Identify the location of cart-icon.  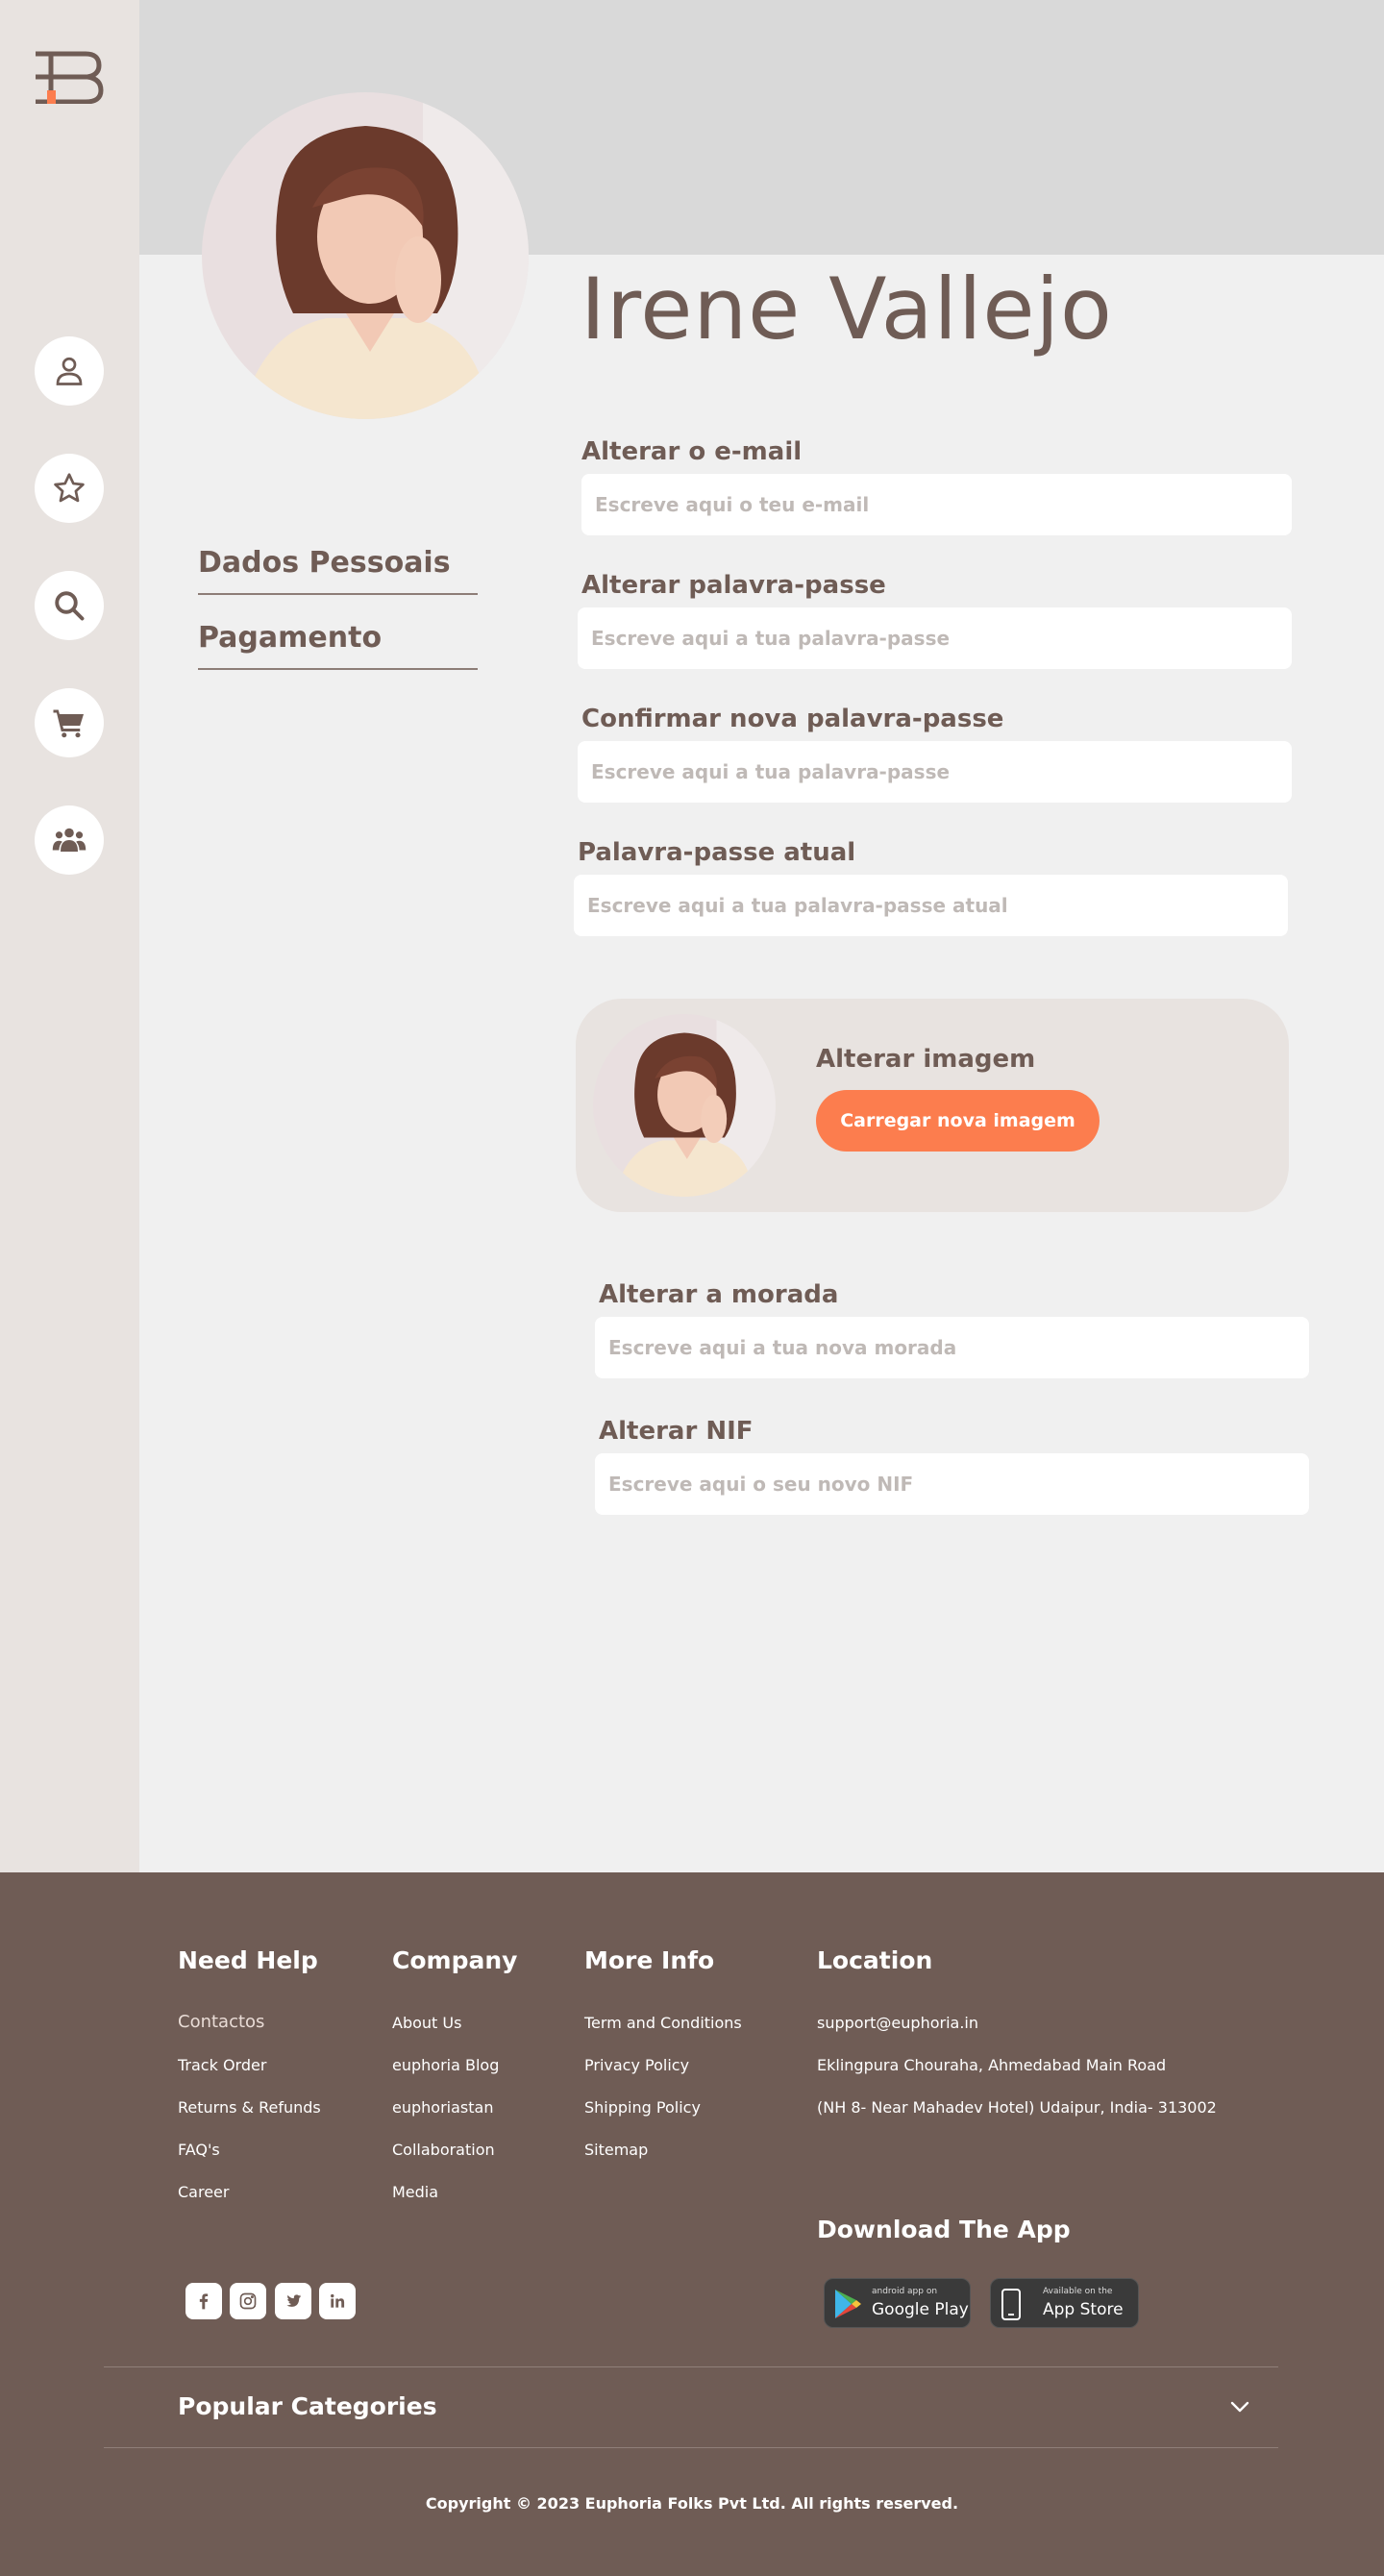
(69, 722).